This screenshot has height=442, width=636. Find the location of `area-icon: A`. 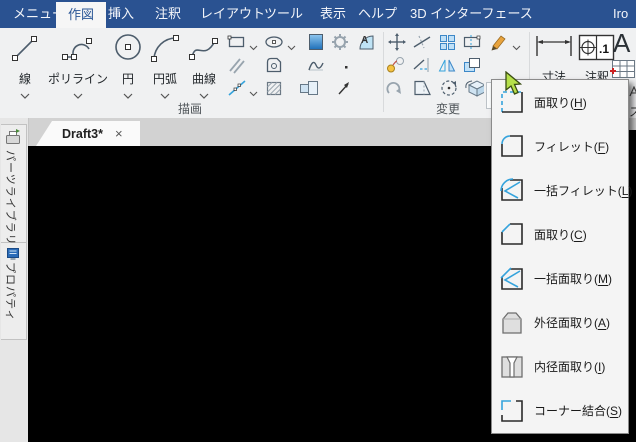

area-icon: A is located at coordinates (366, 42).